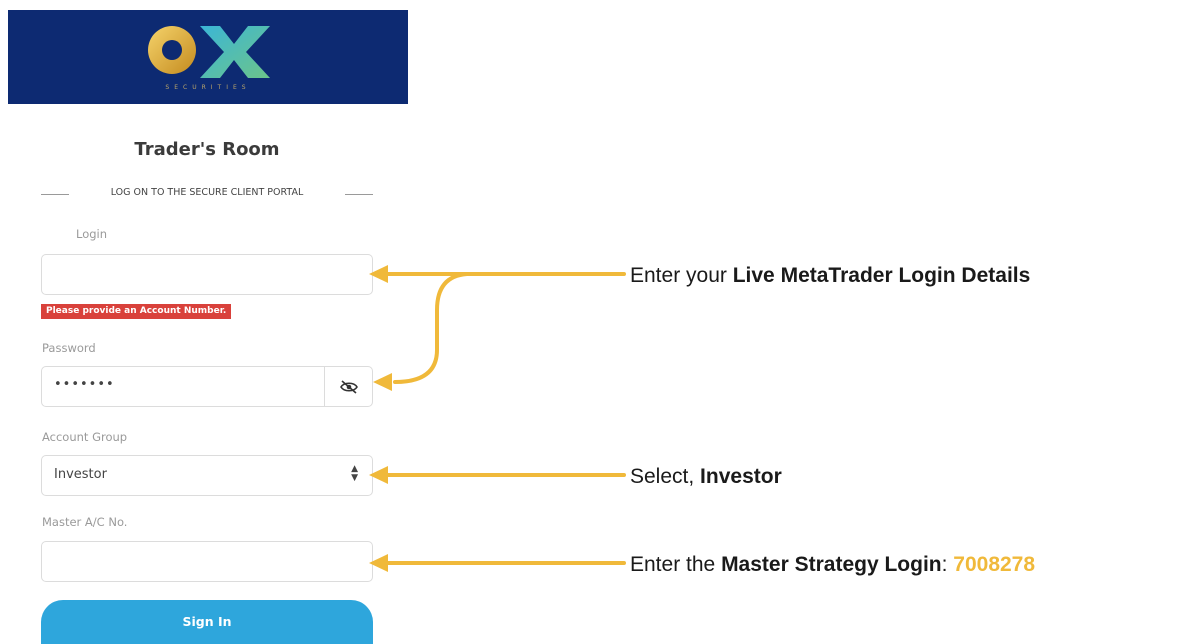 The width and height of the screenshot is (1182, 644). I want to click on annotation-master: Enter the Master Strategy Login: 7008278, so click(833, 564).